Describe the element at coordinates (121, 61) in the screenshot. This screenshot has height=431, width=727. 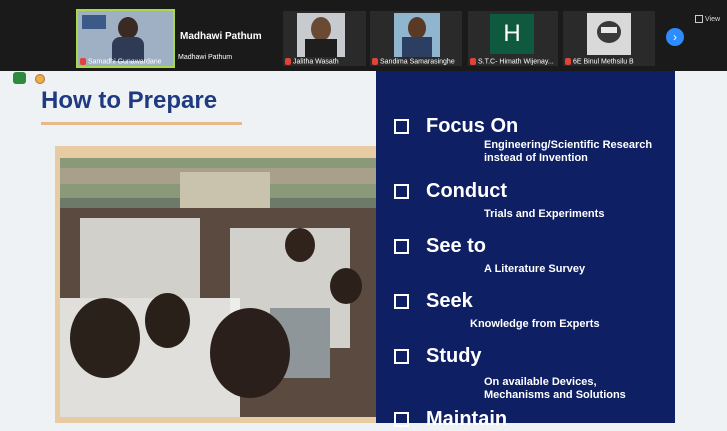
I see `participant-name: Samadhi Gunawardane` at that location.